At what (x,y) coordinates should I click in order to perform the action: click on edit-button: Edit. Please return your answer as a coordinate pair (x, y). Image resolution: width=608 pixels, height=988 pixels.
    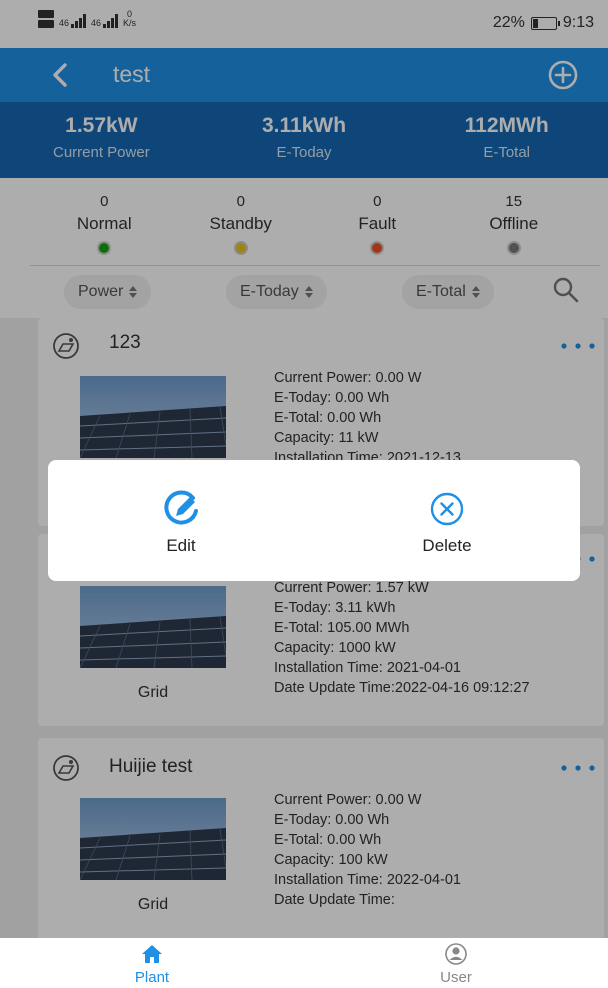
    Looking at the image, I should click on (181, 520).